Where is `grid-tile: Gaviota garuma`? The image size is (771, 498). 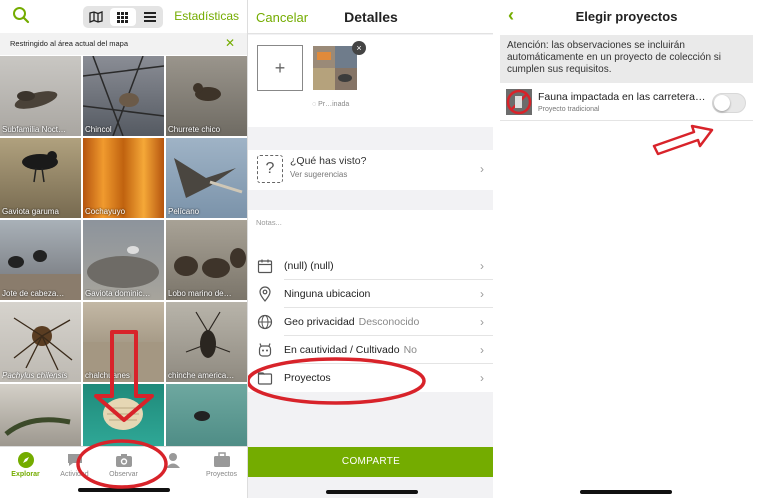
grid-tile: Gaviota garuma is located at coordinates (40, 178).